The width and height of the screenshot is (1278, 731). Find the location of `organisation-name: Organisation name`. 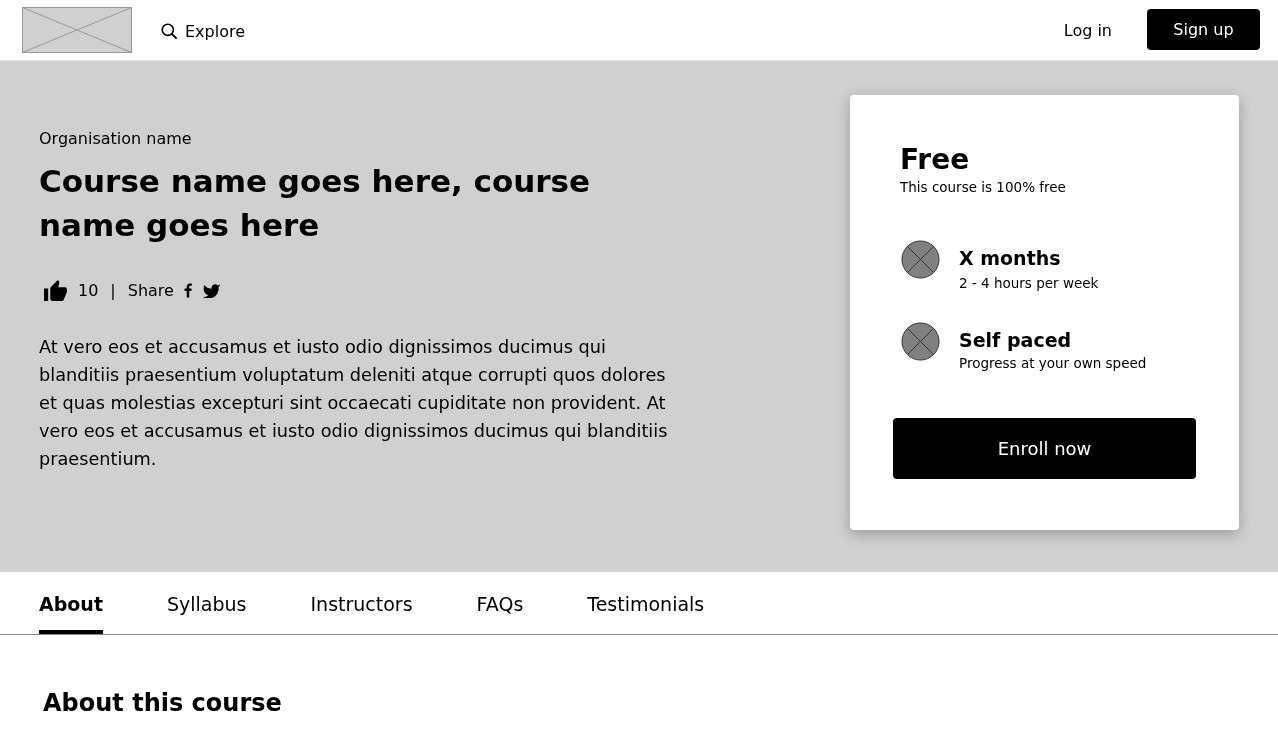

organisation-name: Organisation name is located at coordinates (115, 139).